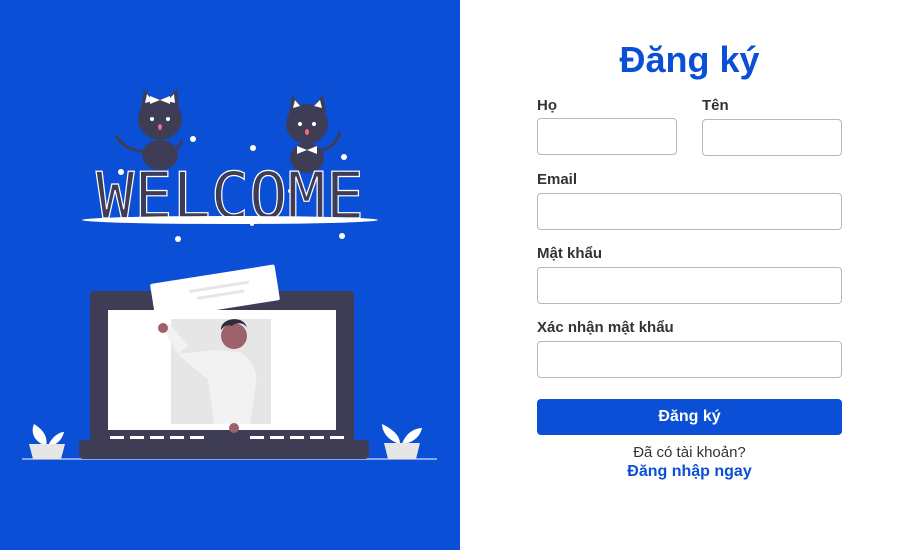 Image resolution: width=920 pixels, height=550 pixels. I want to click on first-name-label: Họ, so click(547, 105).